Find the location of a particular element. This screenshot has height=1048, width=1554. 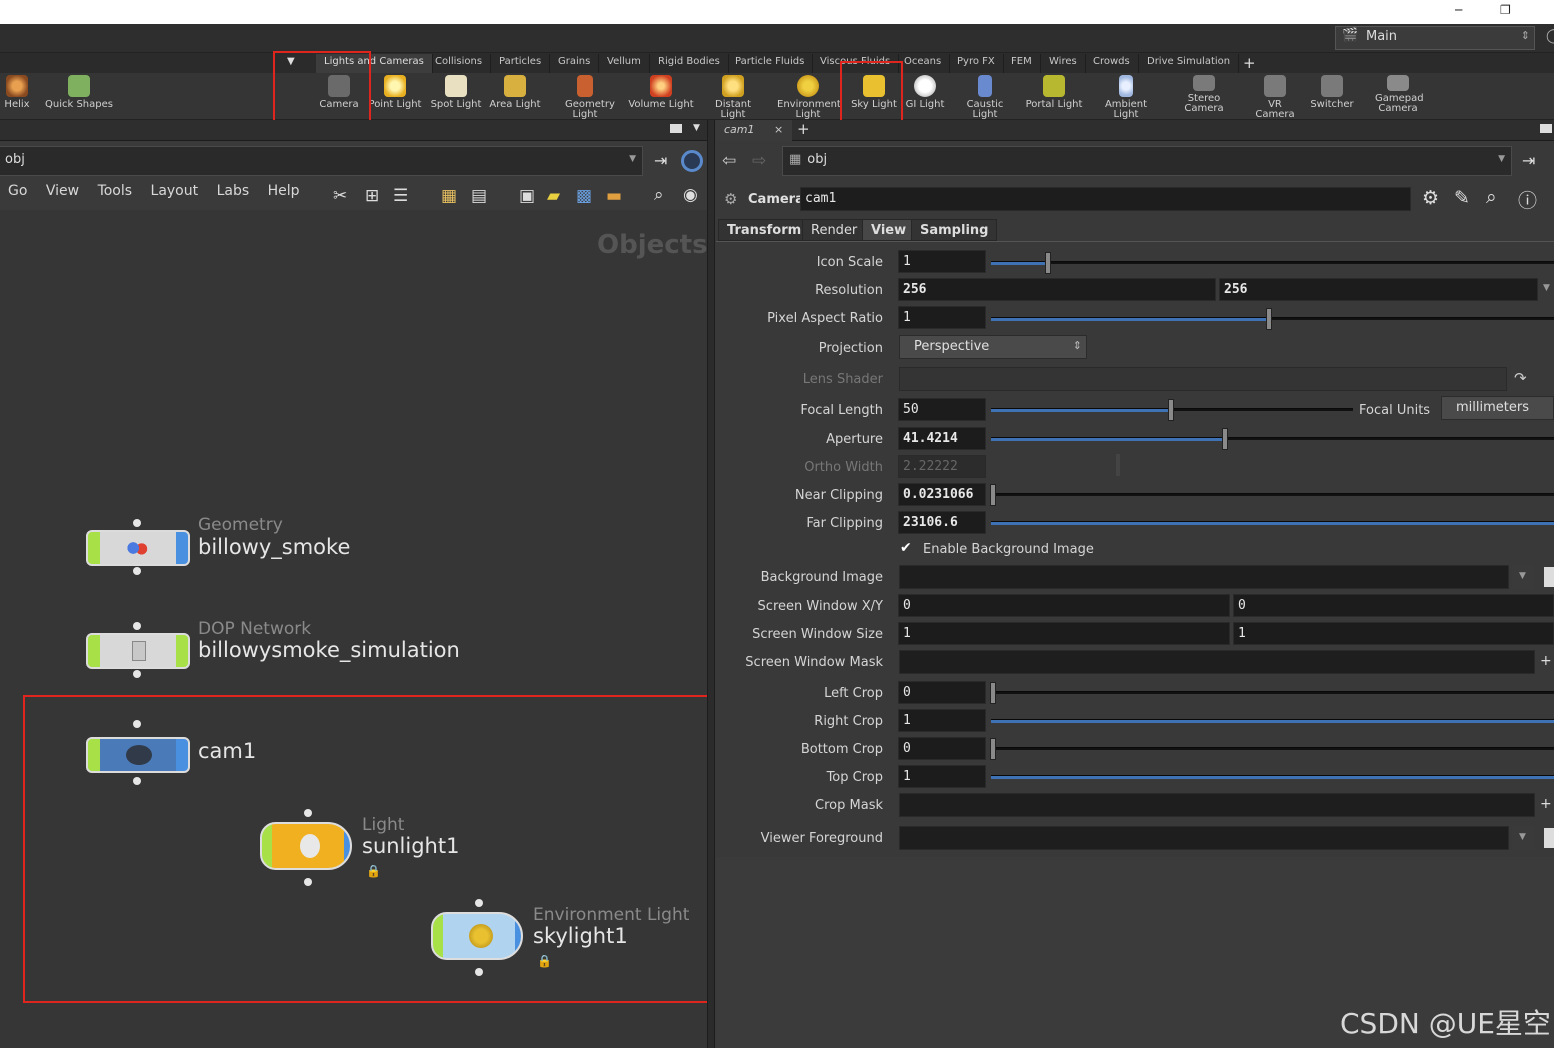

background-image-field is located at coordinates (1204, 577).